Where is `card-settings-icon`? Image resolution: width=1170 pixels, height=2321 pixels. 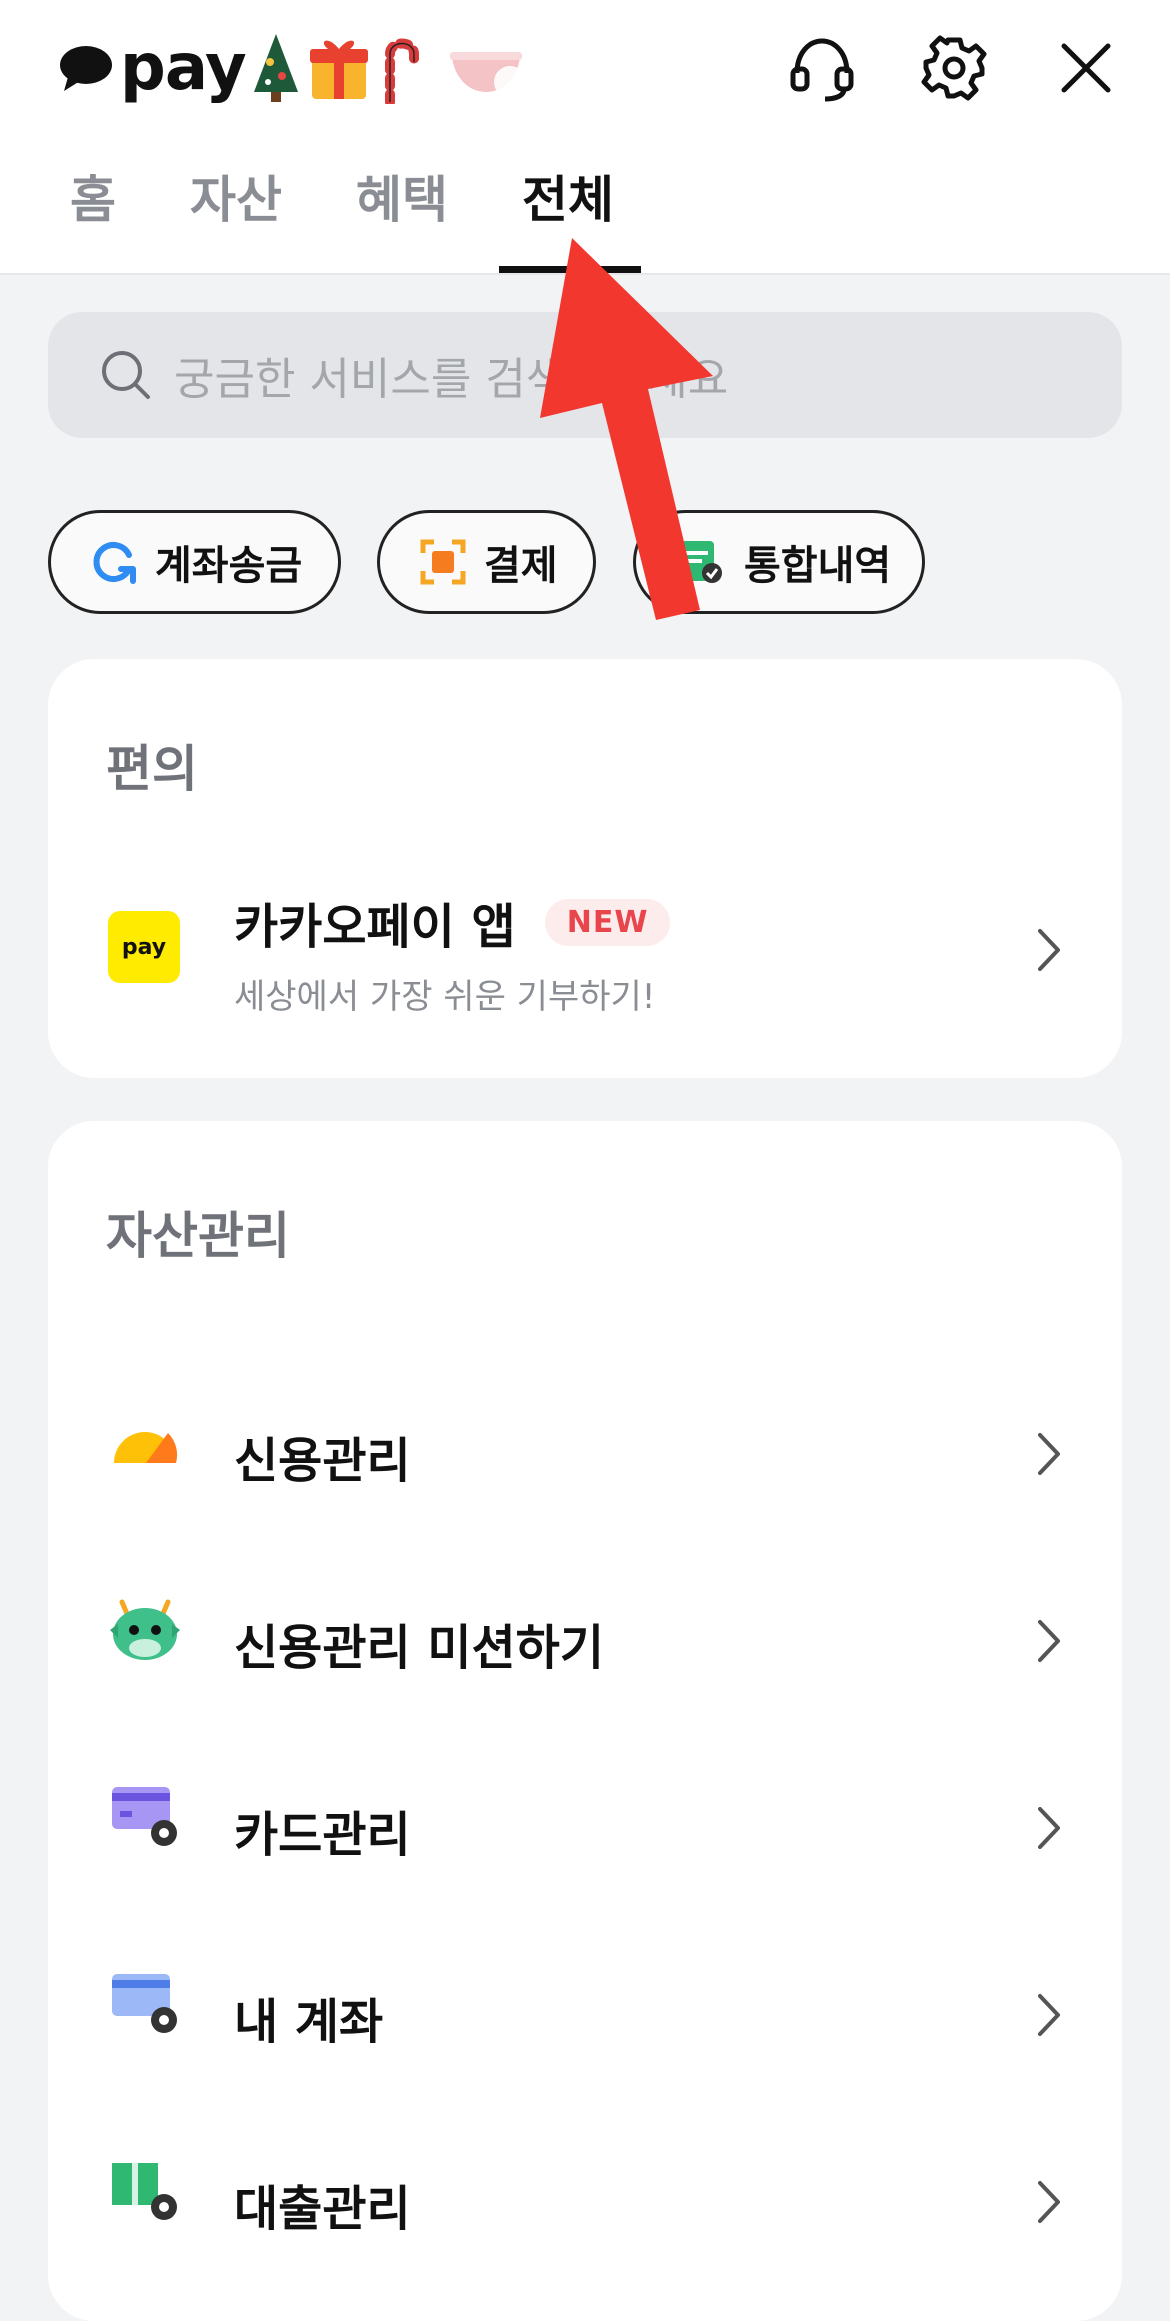
card-settings-icon is located at coordinates (144, 1816).